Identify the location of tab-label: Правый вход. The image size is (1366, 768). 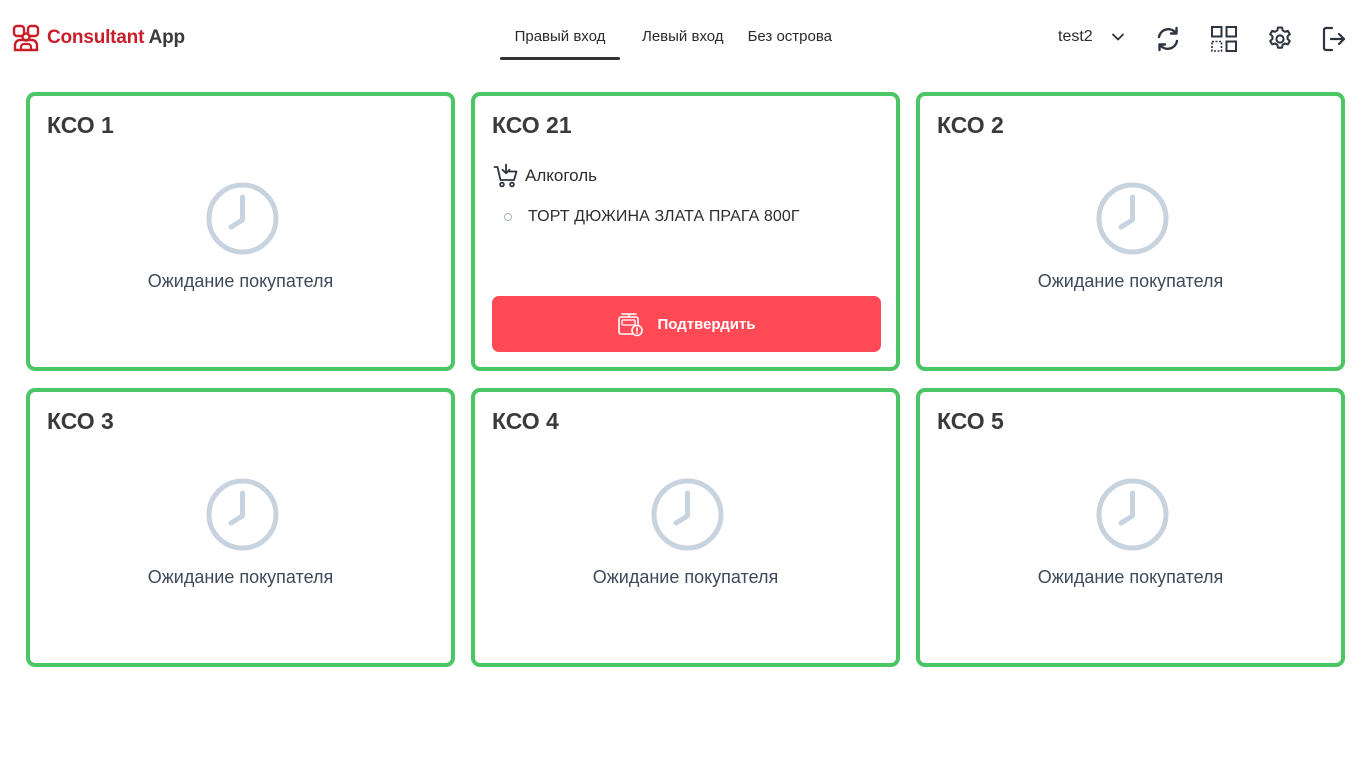
(560, 36).